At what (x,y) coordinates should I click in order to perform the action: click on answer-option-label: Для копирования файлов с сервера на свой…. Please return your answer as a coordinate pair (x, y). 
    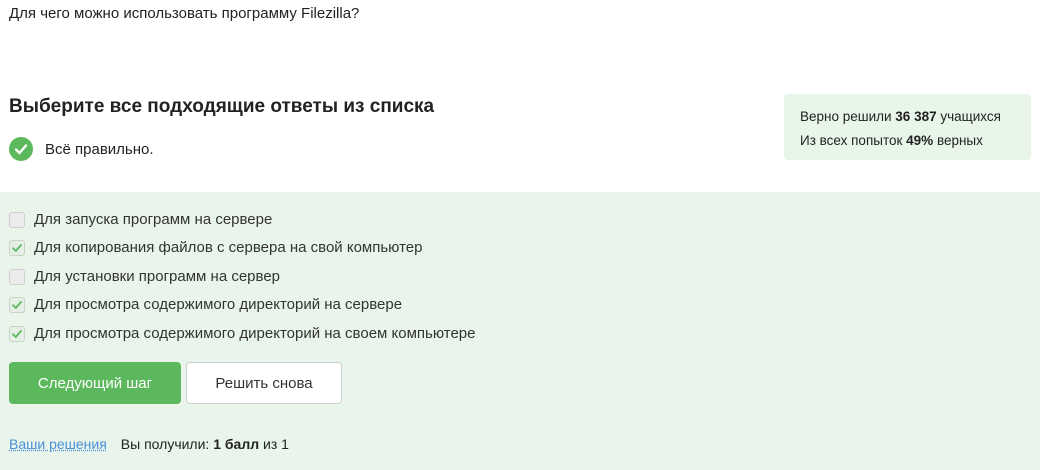
    Looking at the image, I should click on (228, 247).